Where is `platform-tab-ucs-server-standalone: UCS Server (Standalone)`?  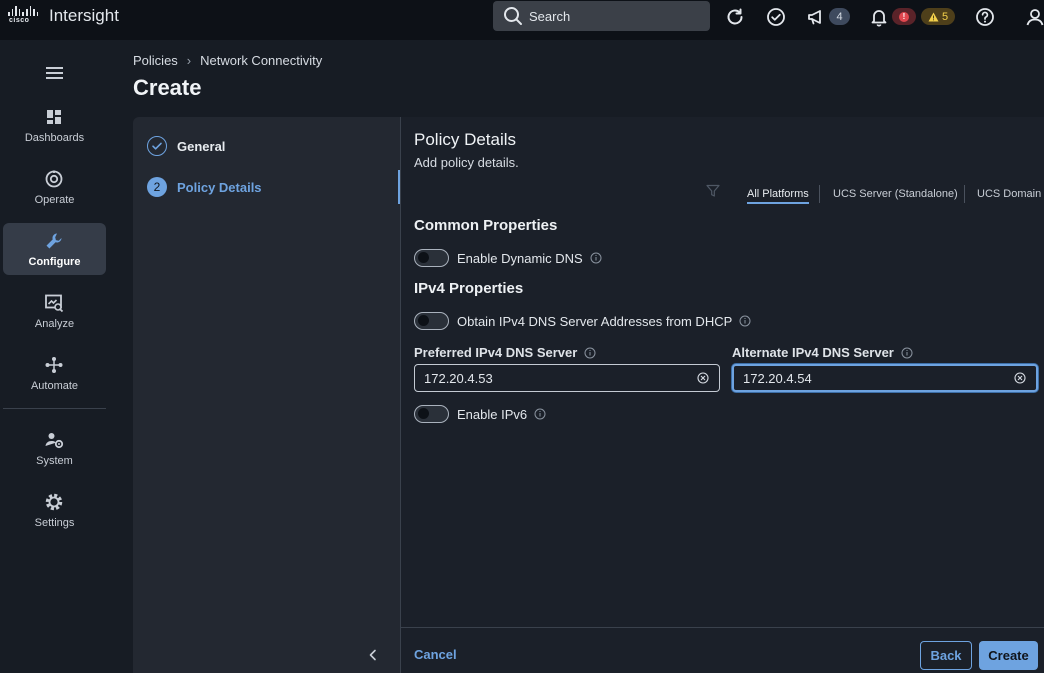
platform-tab-ucs-server-standalone: UCS Server (Standalone) is located at coordinates (895, 194).